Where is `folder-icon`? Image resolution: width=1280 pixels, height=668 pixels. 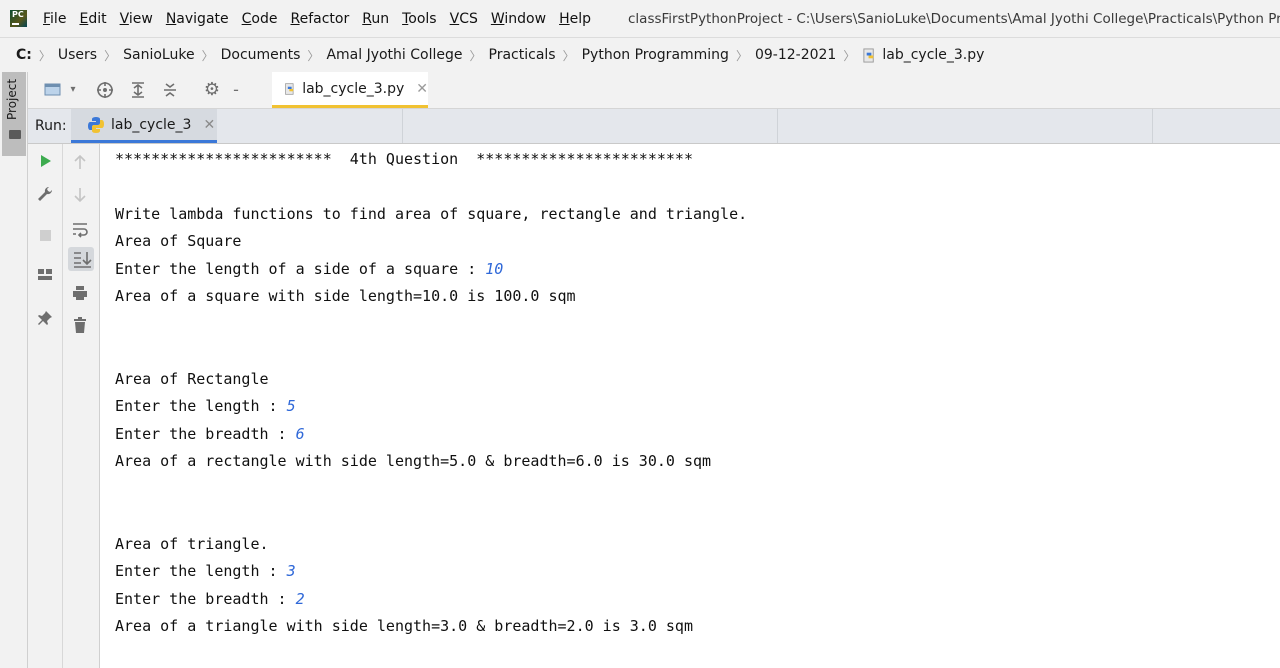 folder-icon is located at coordinates (15, 134).